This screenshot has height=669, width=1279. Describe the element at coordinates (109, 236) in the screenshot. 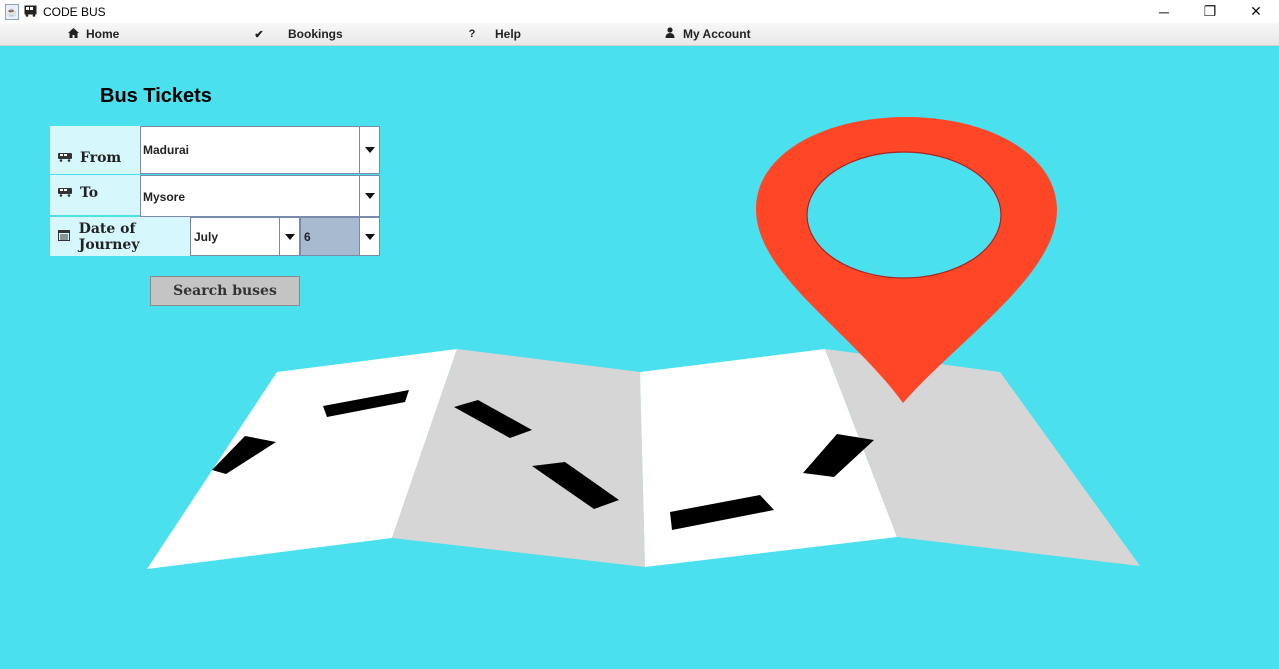

I see `date-label-text: Date of Journey` at that location.